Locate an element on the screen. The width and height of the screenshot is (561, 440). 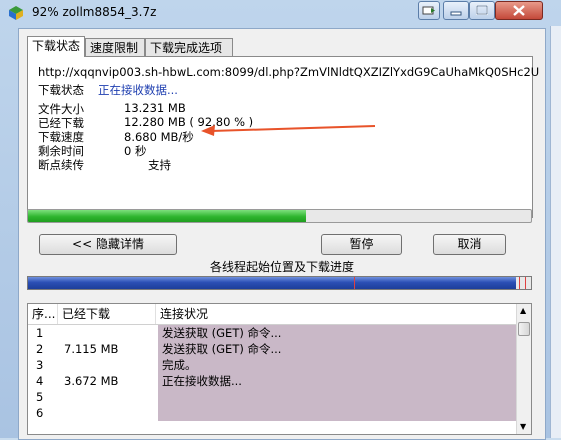
maximize-icon is located at coordinates (482, 10).